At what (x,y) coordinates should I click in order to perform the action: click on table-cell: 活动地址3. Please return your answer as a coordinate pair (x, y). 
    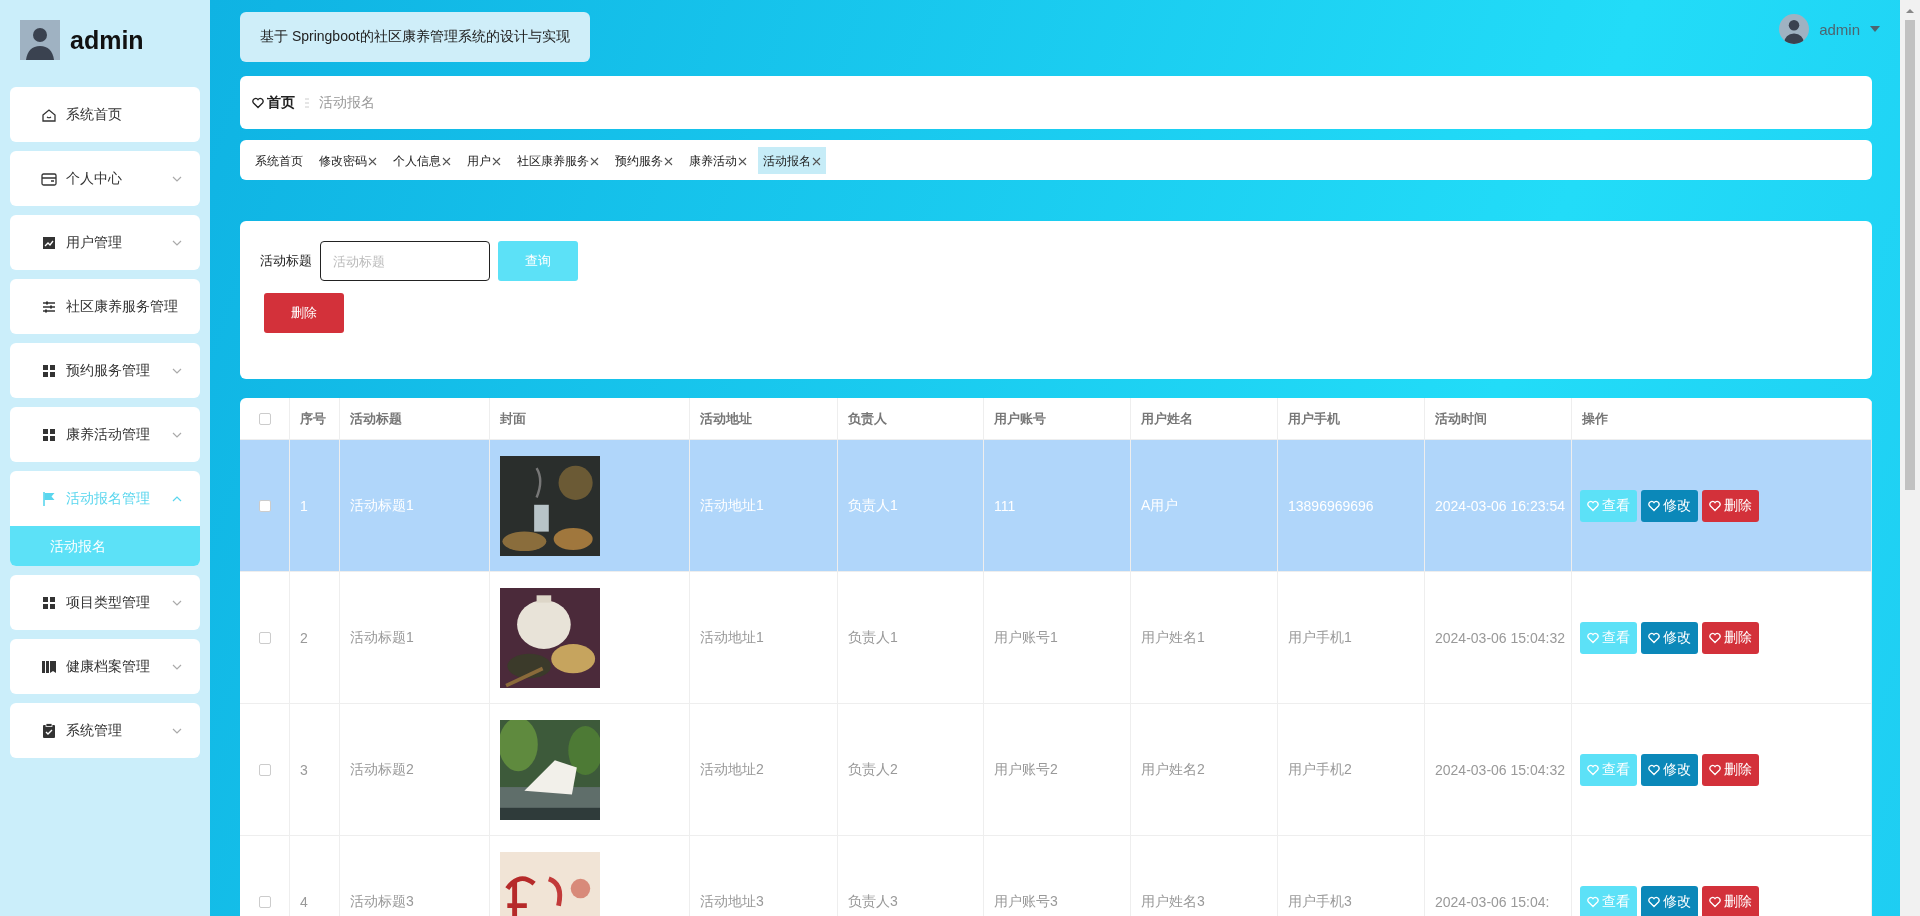
    Looking at the image, I should click on (764, 876).